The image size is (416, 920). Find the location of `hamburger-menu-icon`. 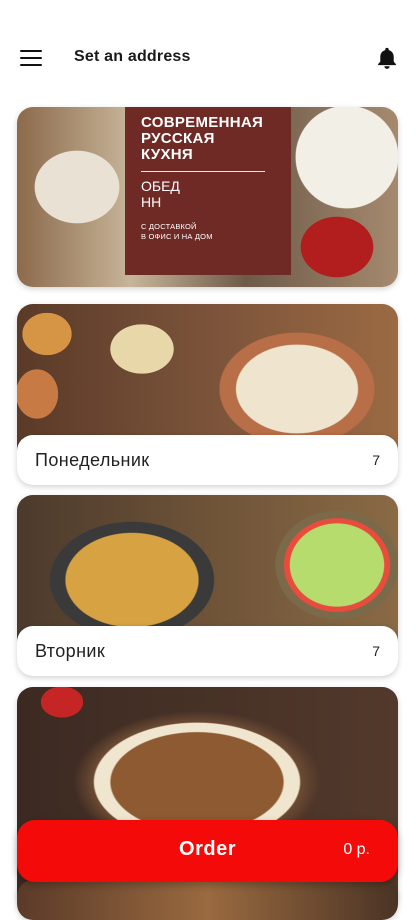

hamburger-menu-icon is located at coordinates (31, 51).